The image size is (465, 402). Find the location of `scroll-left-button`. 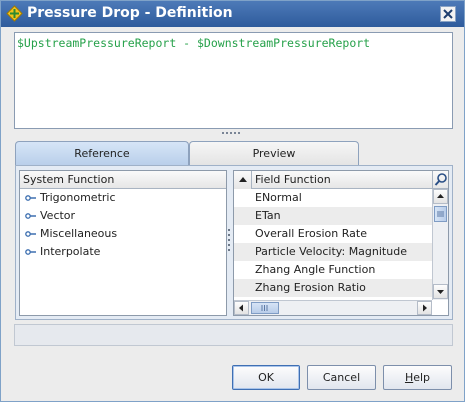

scroll-left-button is located at coordinates (241, 308).